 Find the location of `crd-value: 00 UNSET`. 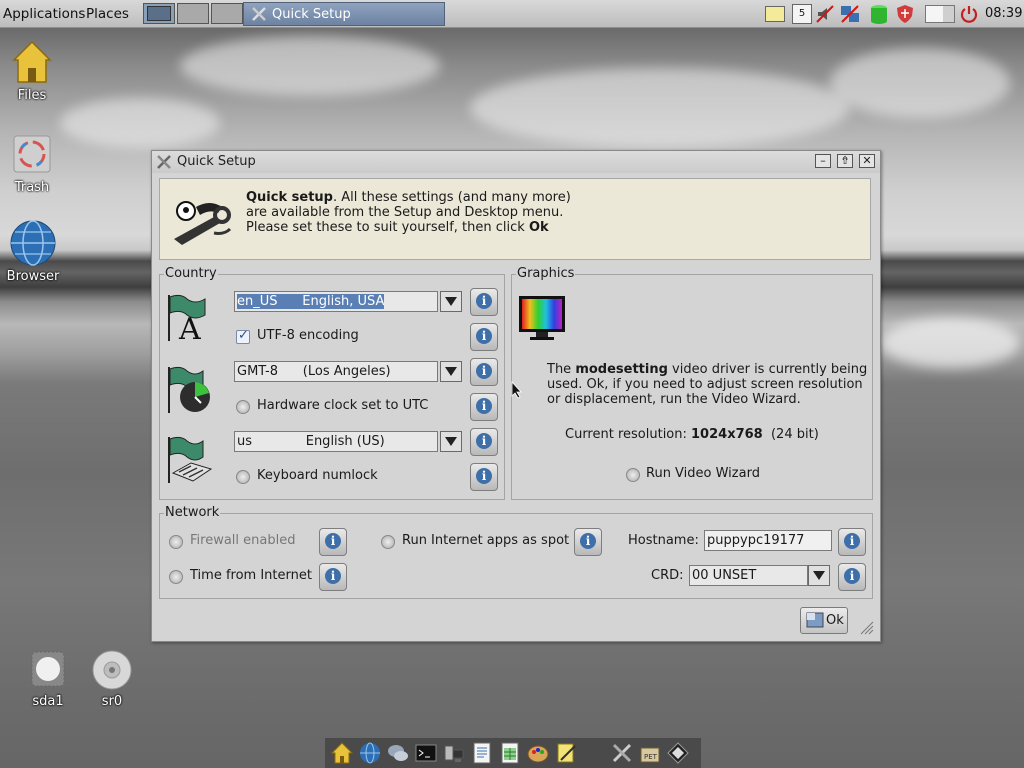

crd-value: 00 UNSET is located at coordinates (724, 575).